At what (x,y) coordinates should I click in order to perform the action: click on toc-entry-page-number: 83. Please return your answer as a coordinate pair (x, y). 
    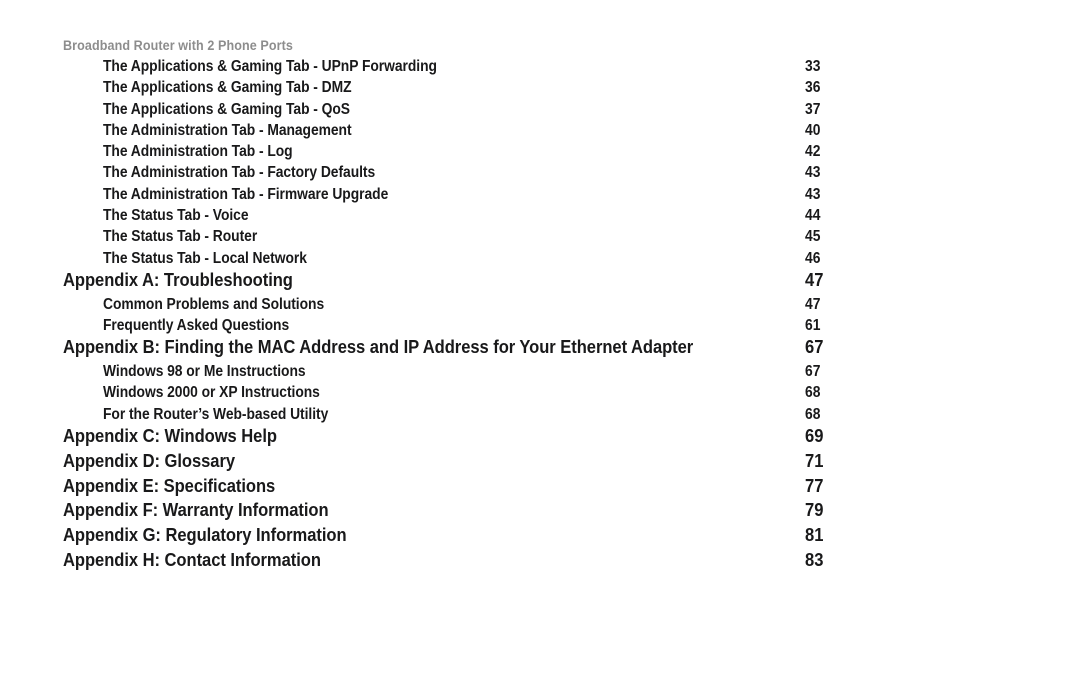
    Looking at the image, I should click on (814, 560).